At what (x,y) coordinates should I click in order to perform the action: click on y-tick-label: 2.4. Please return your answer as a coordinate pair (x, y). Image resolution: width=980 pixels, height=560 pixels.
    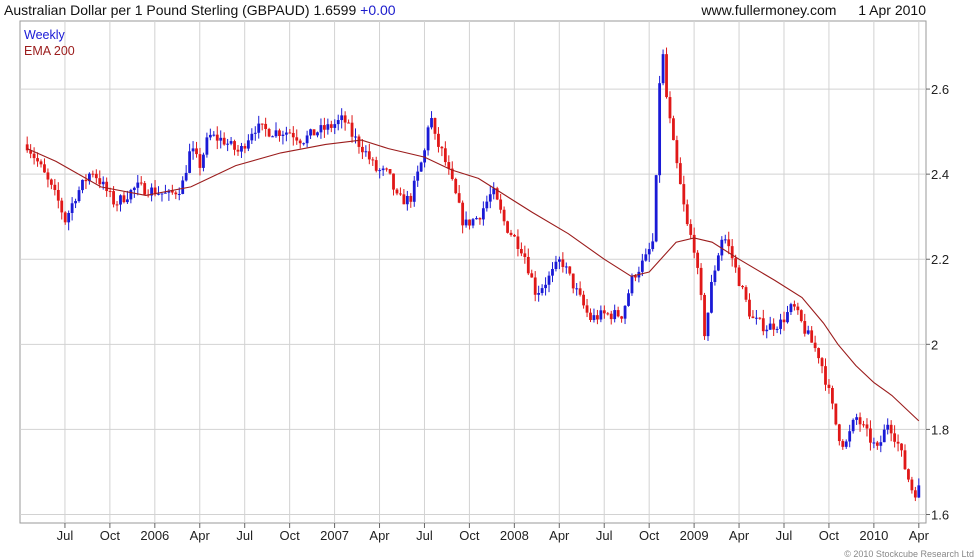
    Looking at the image, I should click on (940, 174).